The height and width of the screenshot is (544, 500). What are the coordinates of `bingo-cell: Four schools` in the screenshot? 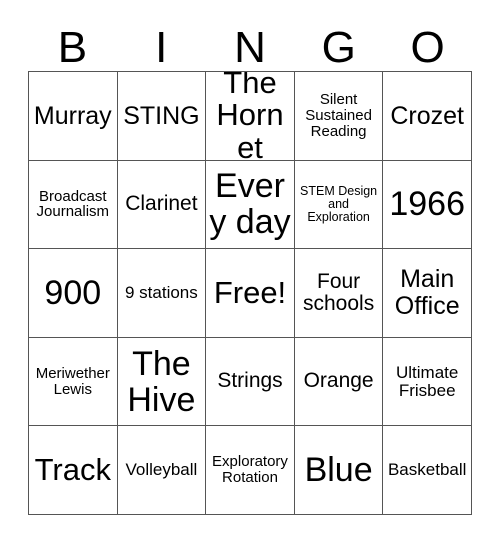 It's located at (339, 293).